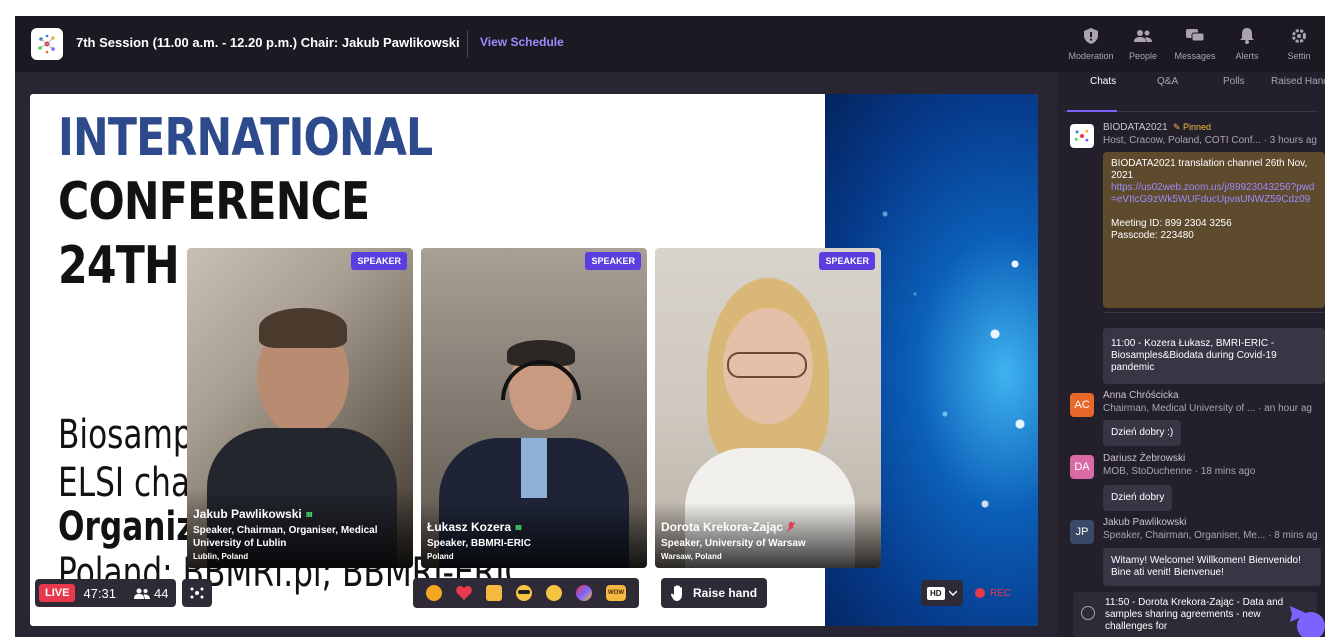 The image size is (1325, 637). What do you see at coordinates (434, 593) in the screenshot?
I see `clap-emoji-icon` at bounding box center [434, 593].